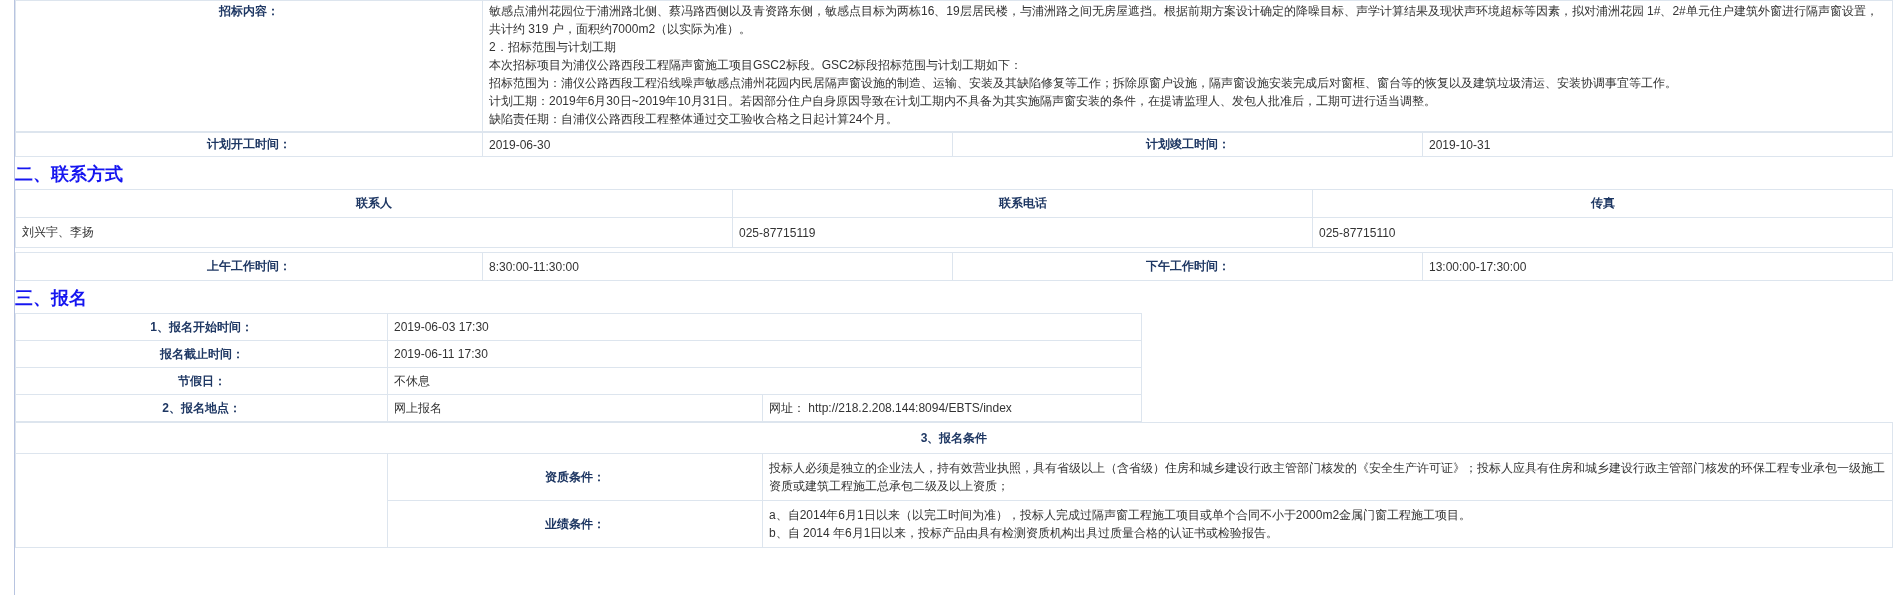  I want to click on field-label: 2、报名地点：, so click(201, 408).